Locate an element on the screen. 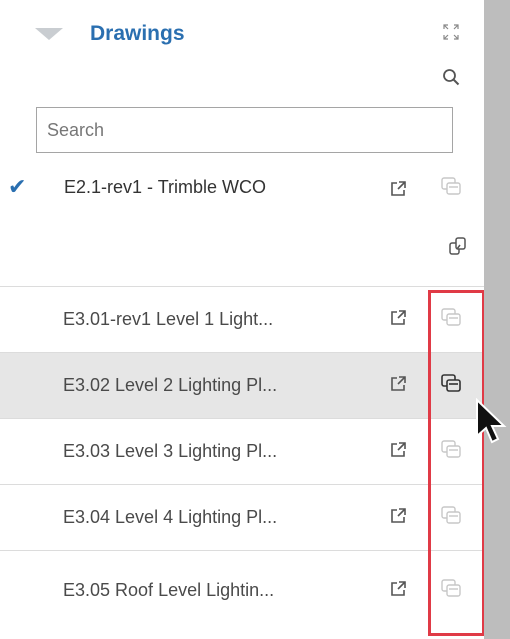 The height and width of the screenshot is (639, 510). selected-check-icon: ✔ is located at coordinates (17, 186).